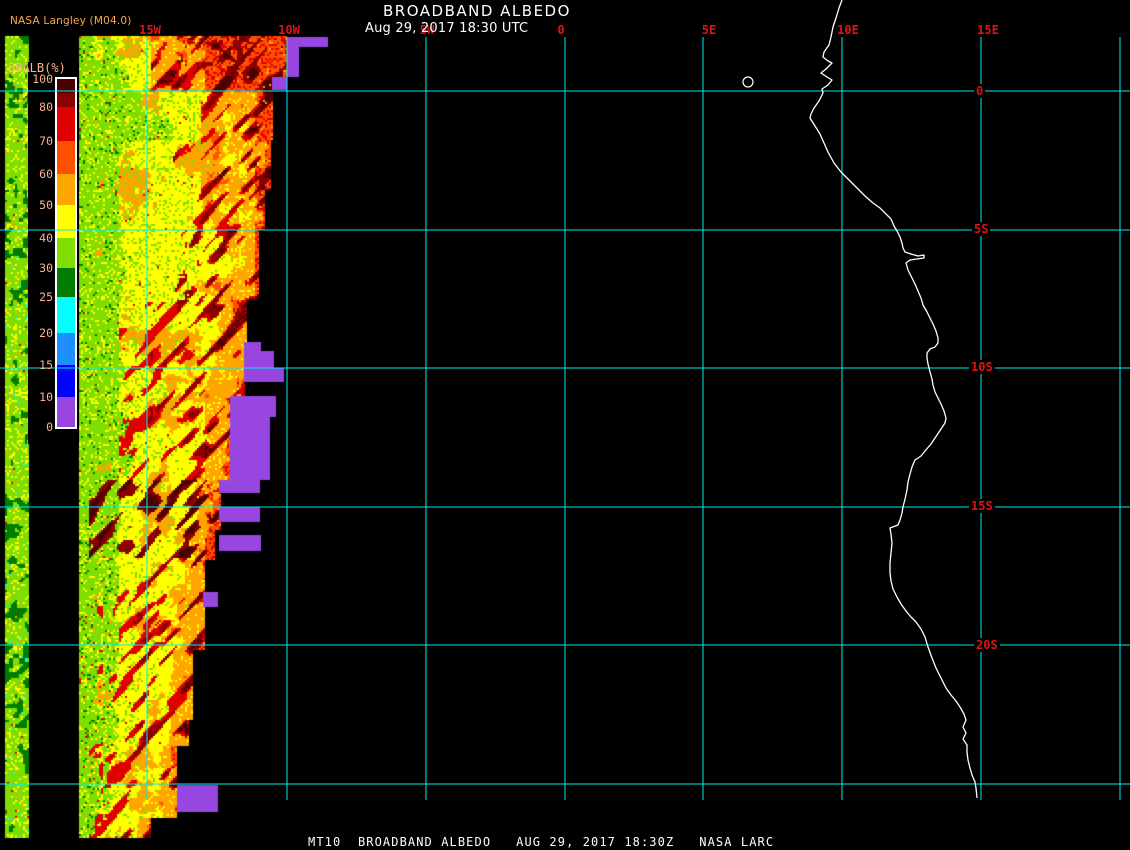  What do you see at coordinates (46, 107) in the screenshot?
I see `legend-tick-80: 80` at bounding box center [46, 107].